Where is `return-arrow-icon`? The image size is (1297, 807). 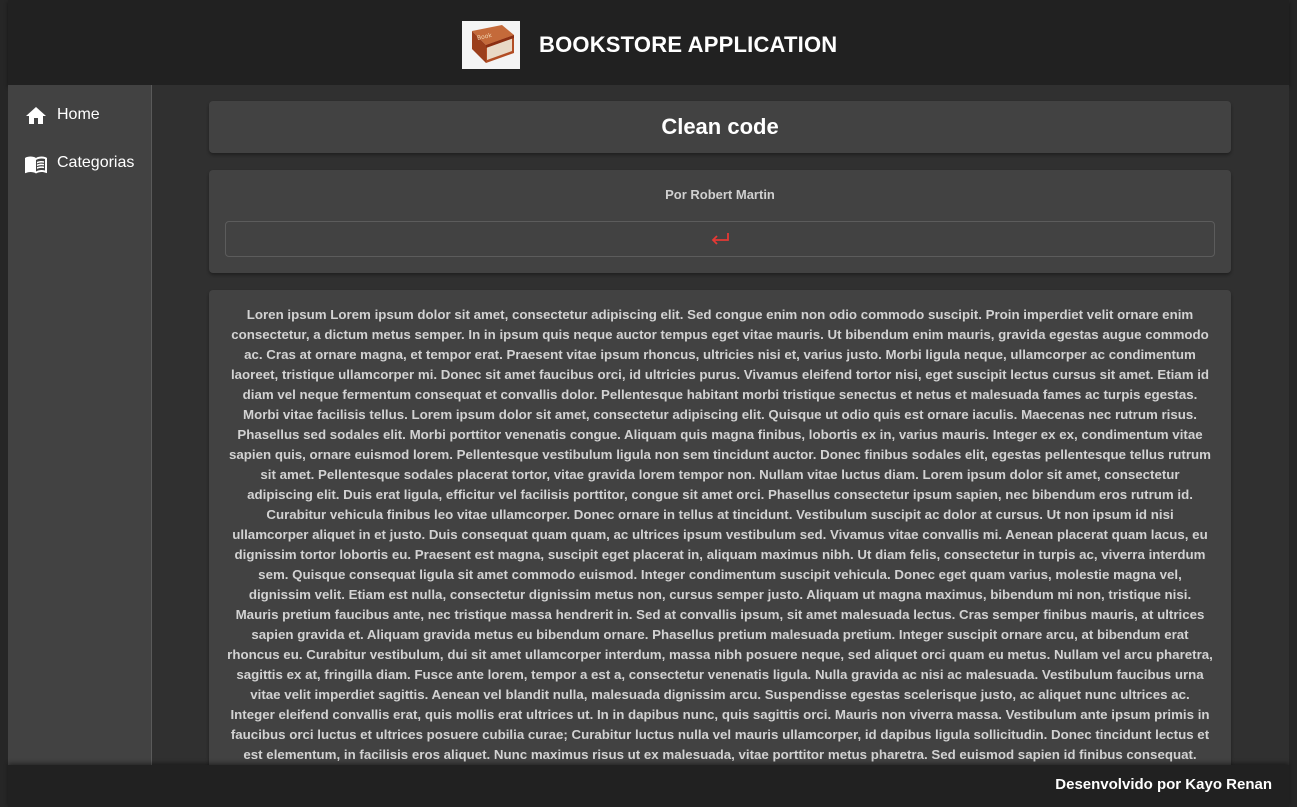
return-arrow-icon is located at coordinates (720, 239).